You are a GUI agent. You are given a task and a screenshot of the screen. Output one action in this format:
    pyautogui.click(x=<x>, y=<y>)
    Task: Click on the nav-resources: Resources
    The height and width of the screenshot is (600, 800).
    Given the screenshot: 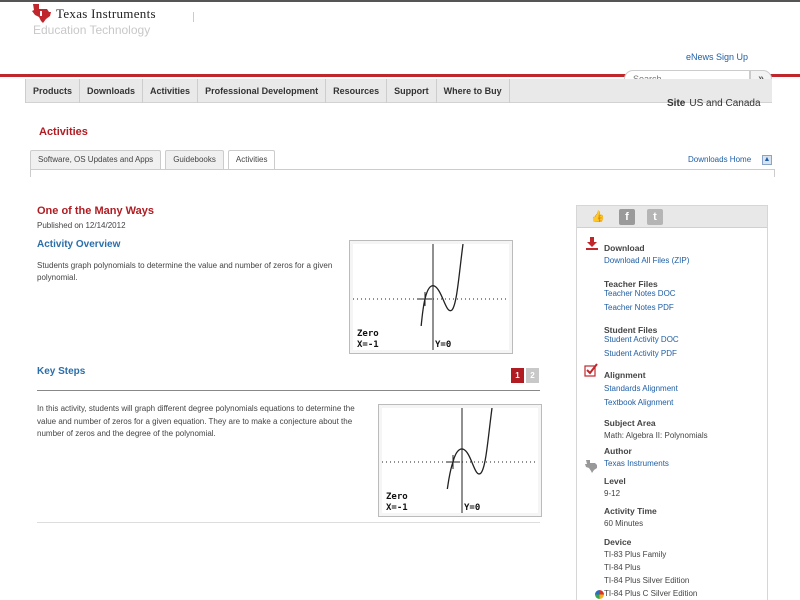 What is the action you would take?
    pyautogui.click(x=357, y=91)
    